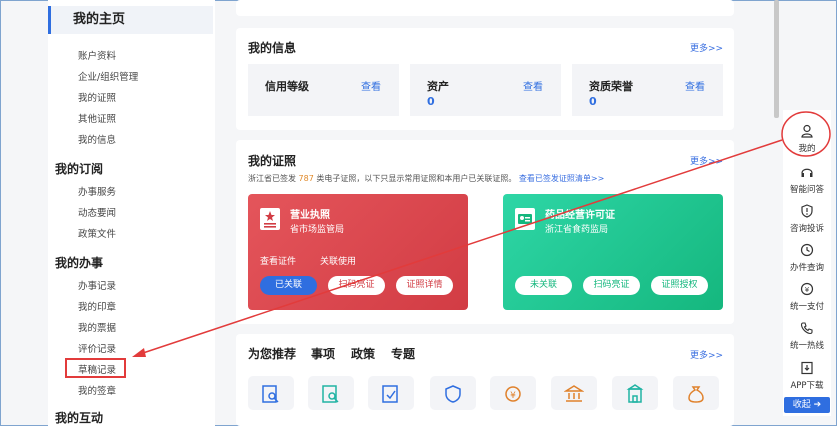 The height and width of the screenshot is (426, 837). What do you see at coordinates (706, 47) in the screenshot?
I see `my-info-more-link: 更多>>` at bounding box center [706, 47].